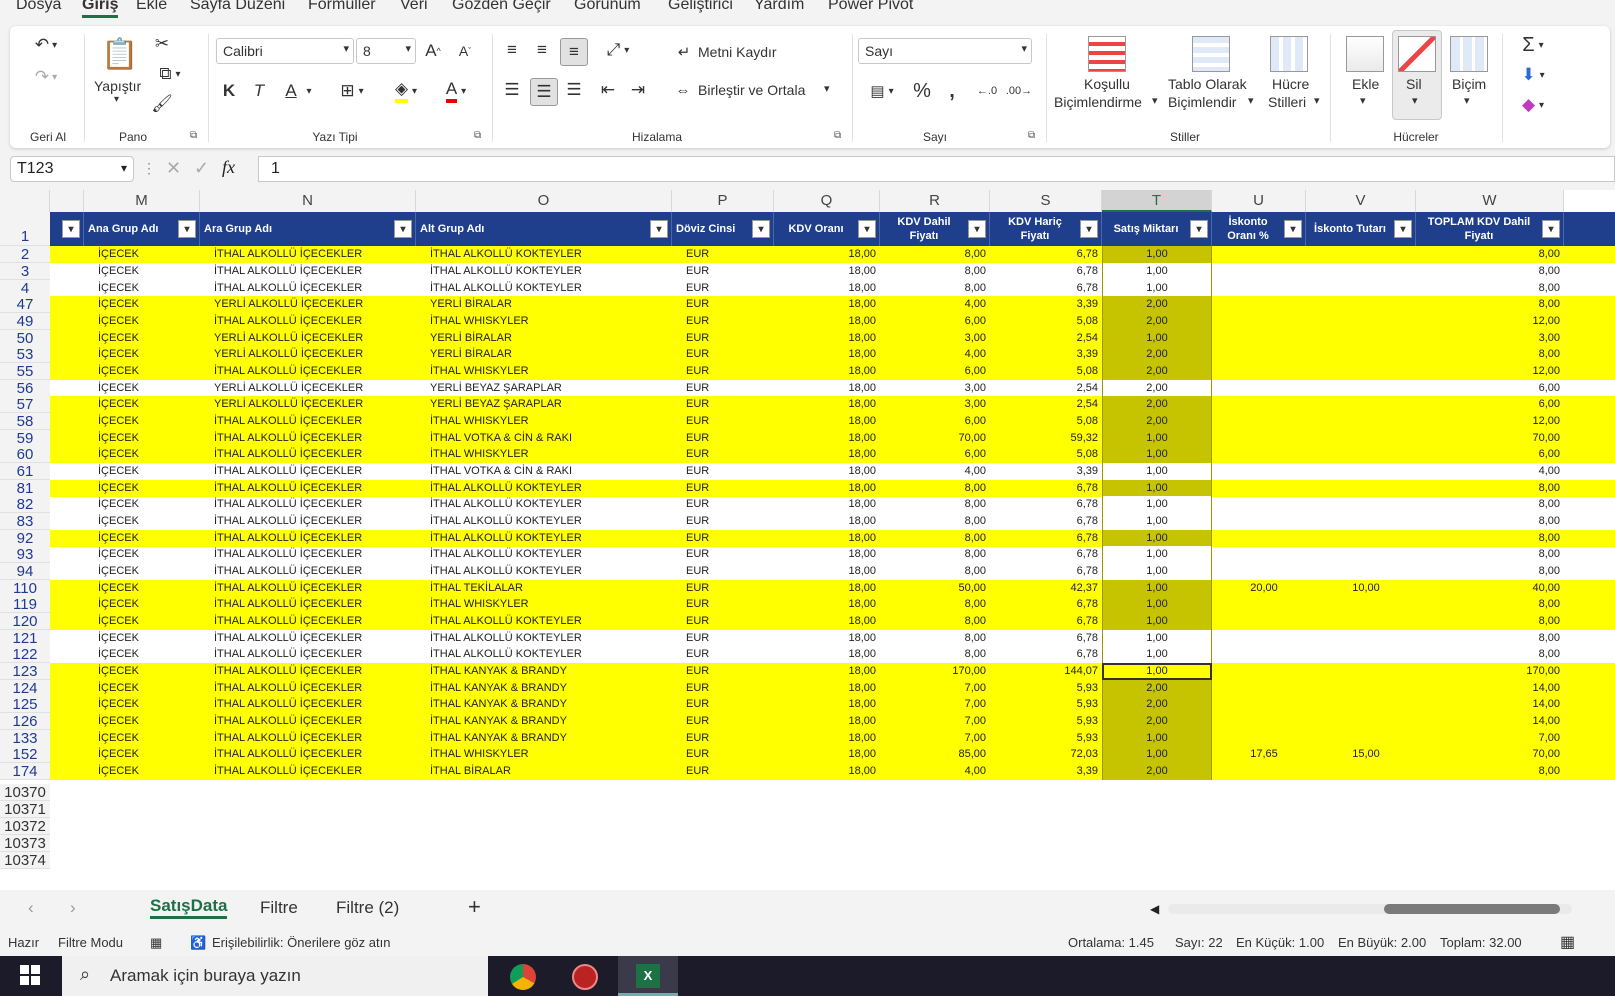 The width and height of the screenshot is (1615, 996). I want to click on format-cells-icon, so click(1469, 54).